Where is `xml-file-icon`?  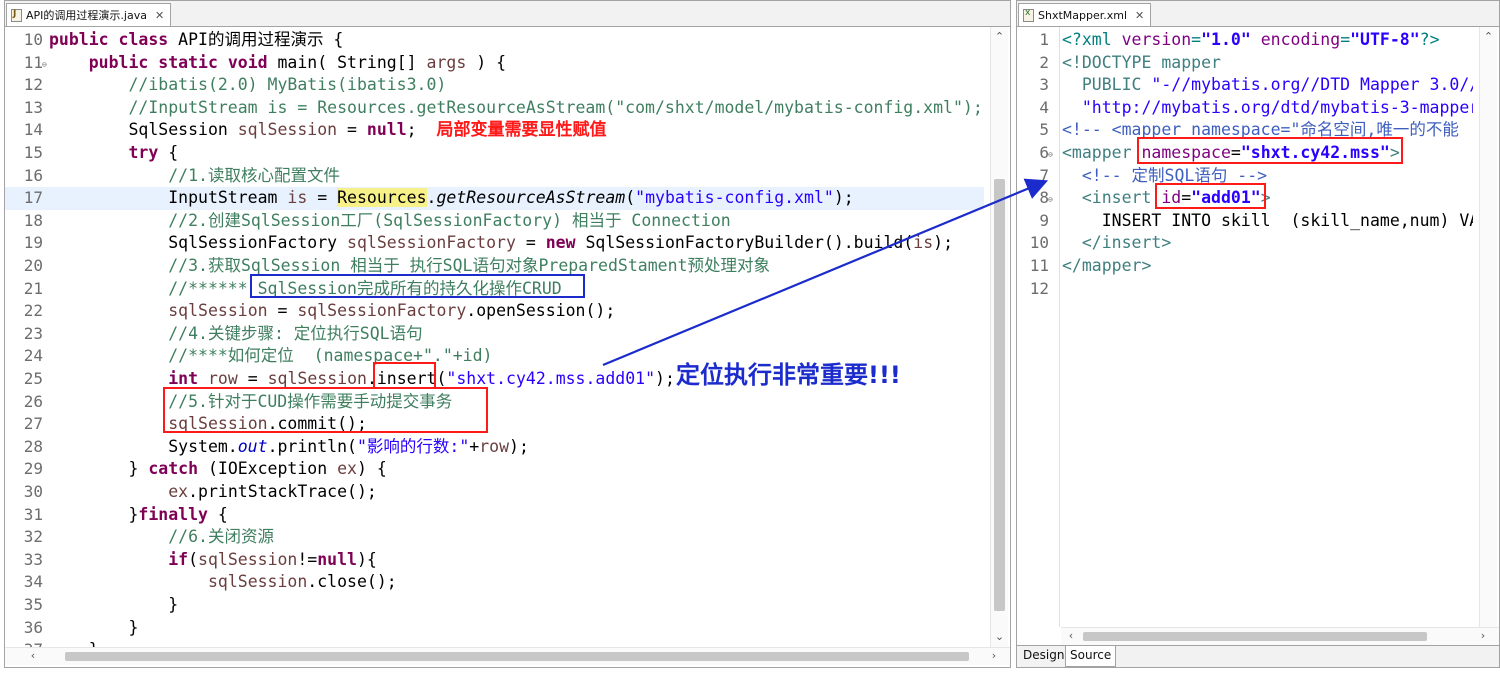
xml-file-icon is located at coordinates (1028, 15).